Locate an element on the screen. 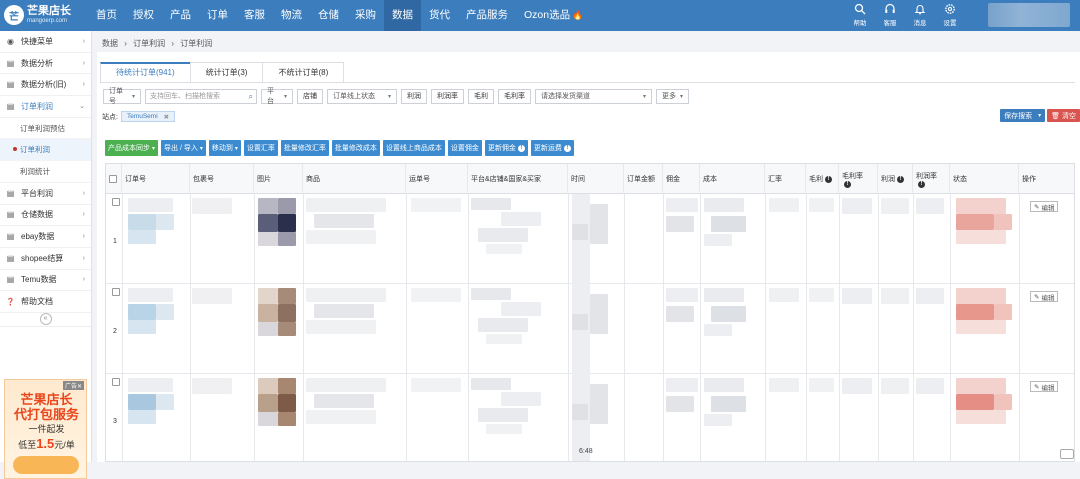 This screenshot has height=479, width=1080. nav-item-2: 产品 is located at coordinates (180, 15).